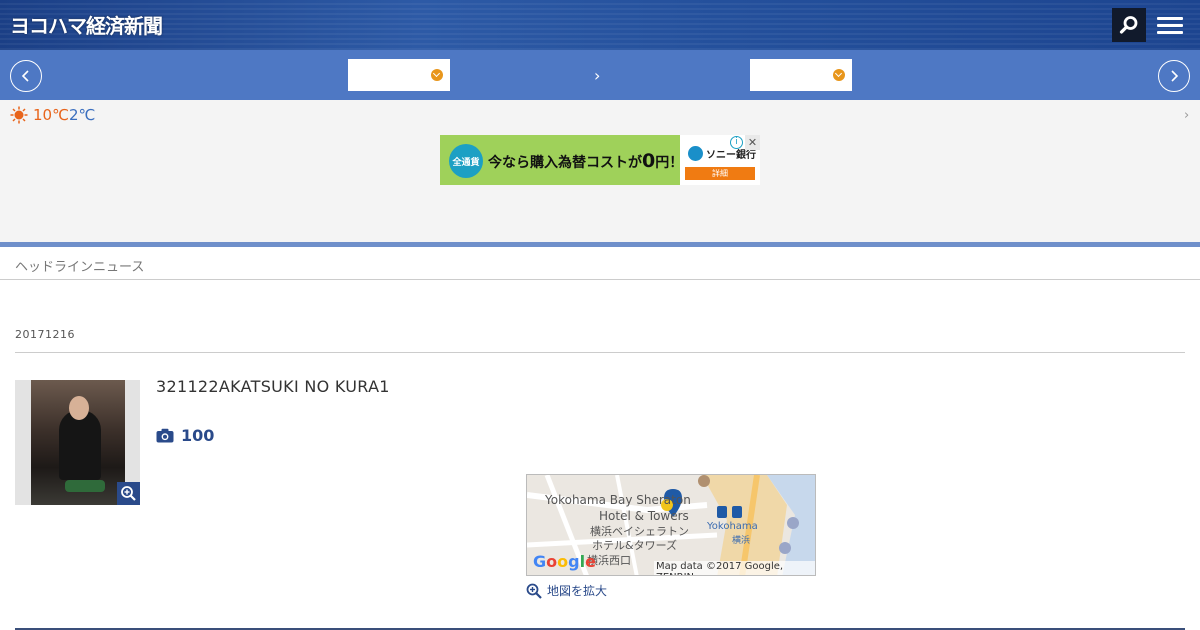 The image size is (1200, 630). I want to click on article-title: 321122AKATSUKI NO KURA1, so click(273, 386).